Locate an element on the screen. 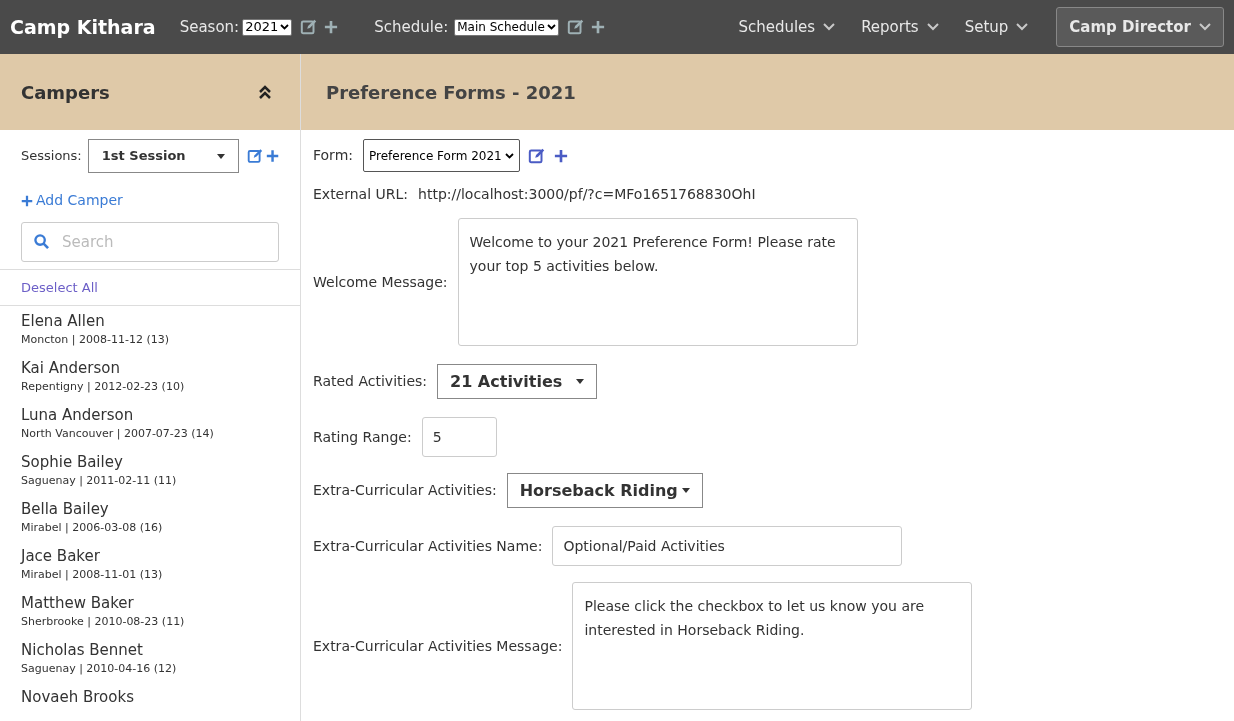 This screenshot has width=1234, height=721. field-label: Extra-Curricular Activities: is located at coordinates (405, 490).